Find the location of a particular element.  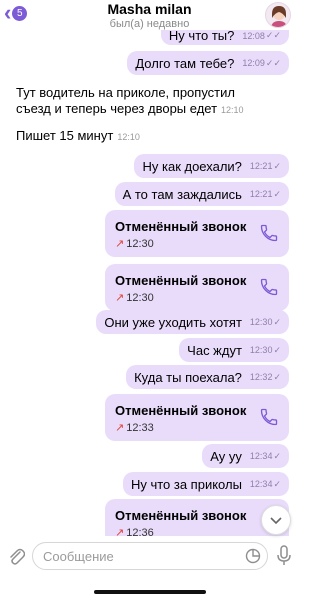

call-time: 12:33 is located at coordinates (140, 428).